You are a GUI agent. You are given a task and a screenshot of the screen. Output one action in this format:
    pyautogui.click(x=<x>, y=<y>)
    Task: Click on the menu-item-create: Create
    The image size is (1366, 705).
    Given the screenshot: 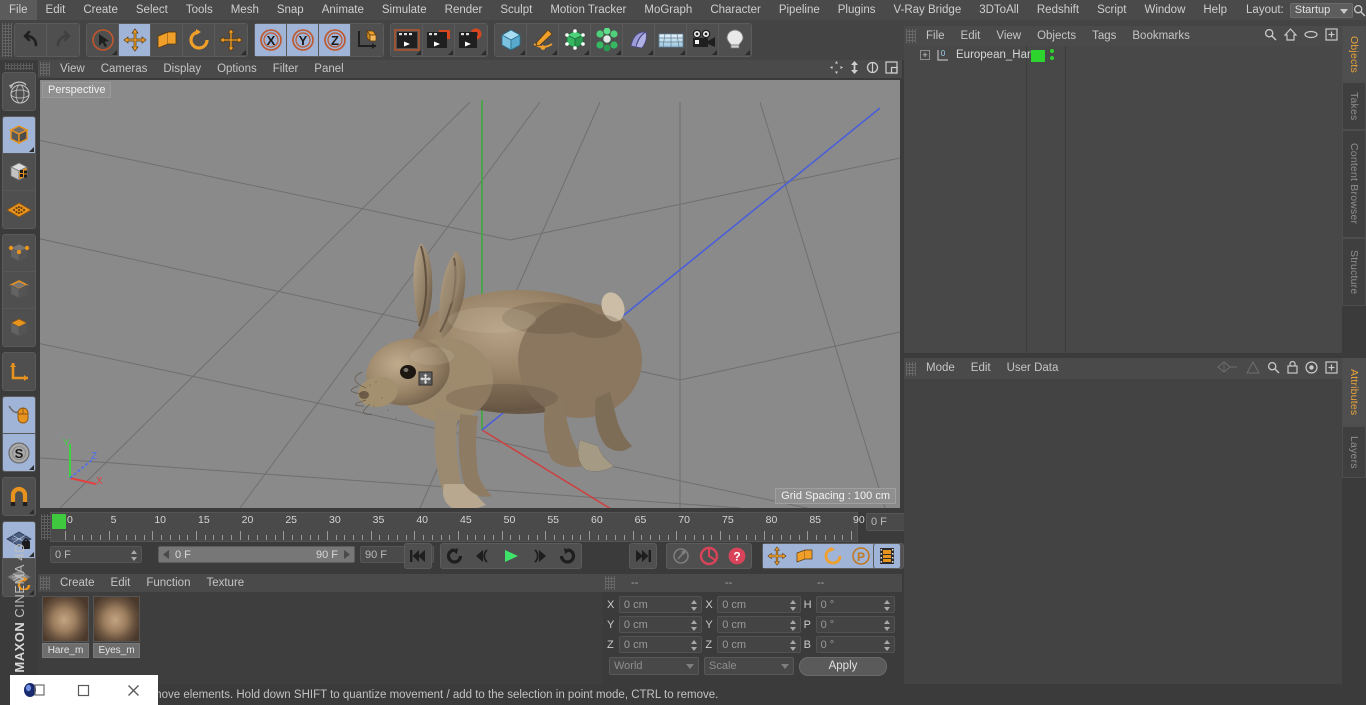 What is the action you would take?
    pyautogui.click(x=100, y=10)
    